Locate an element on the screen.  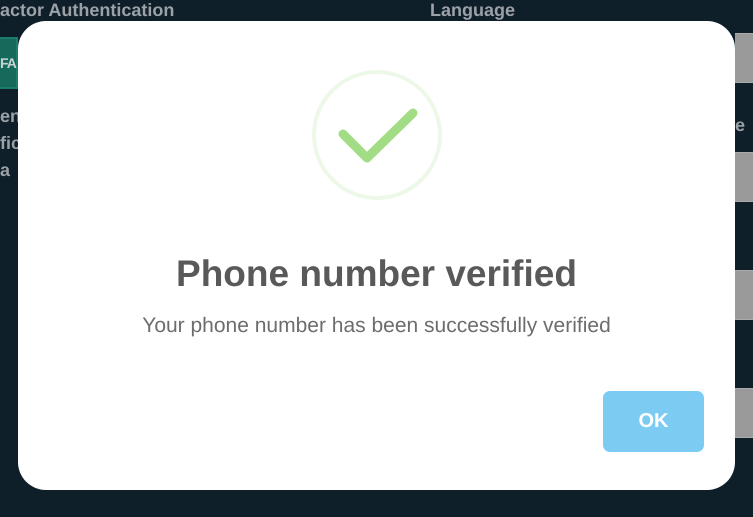
section-heading: Language is located at coordinates (473, 10).